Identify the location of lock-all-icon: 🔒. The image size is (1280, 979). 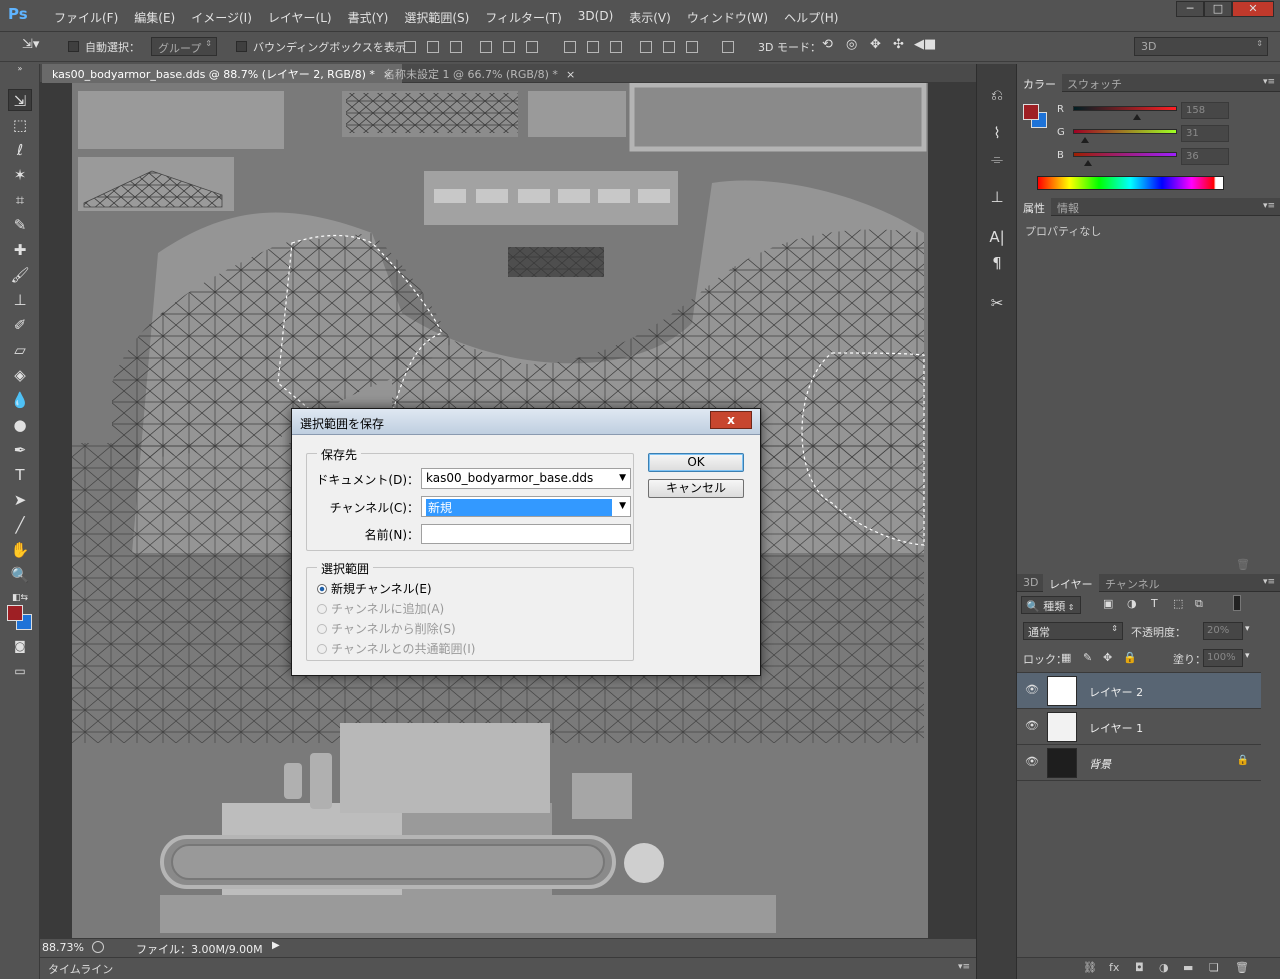
(1130, 657).